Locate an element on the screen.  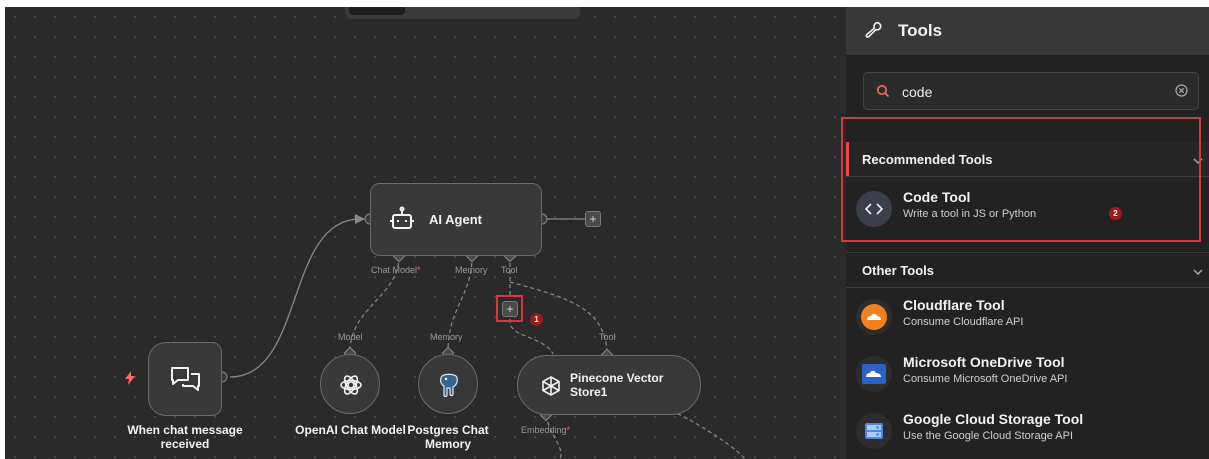
postgres-chat-memory-node is located at coordinates (448, 384).